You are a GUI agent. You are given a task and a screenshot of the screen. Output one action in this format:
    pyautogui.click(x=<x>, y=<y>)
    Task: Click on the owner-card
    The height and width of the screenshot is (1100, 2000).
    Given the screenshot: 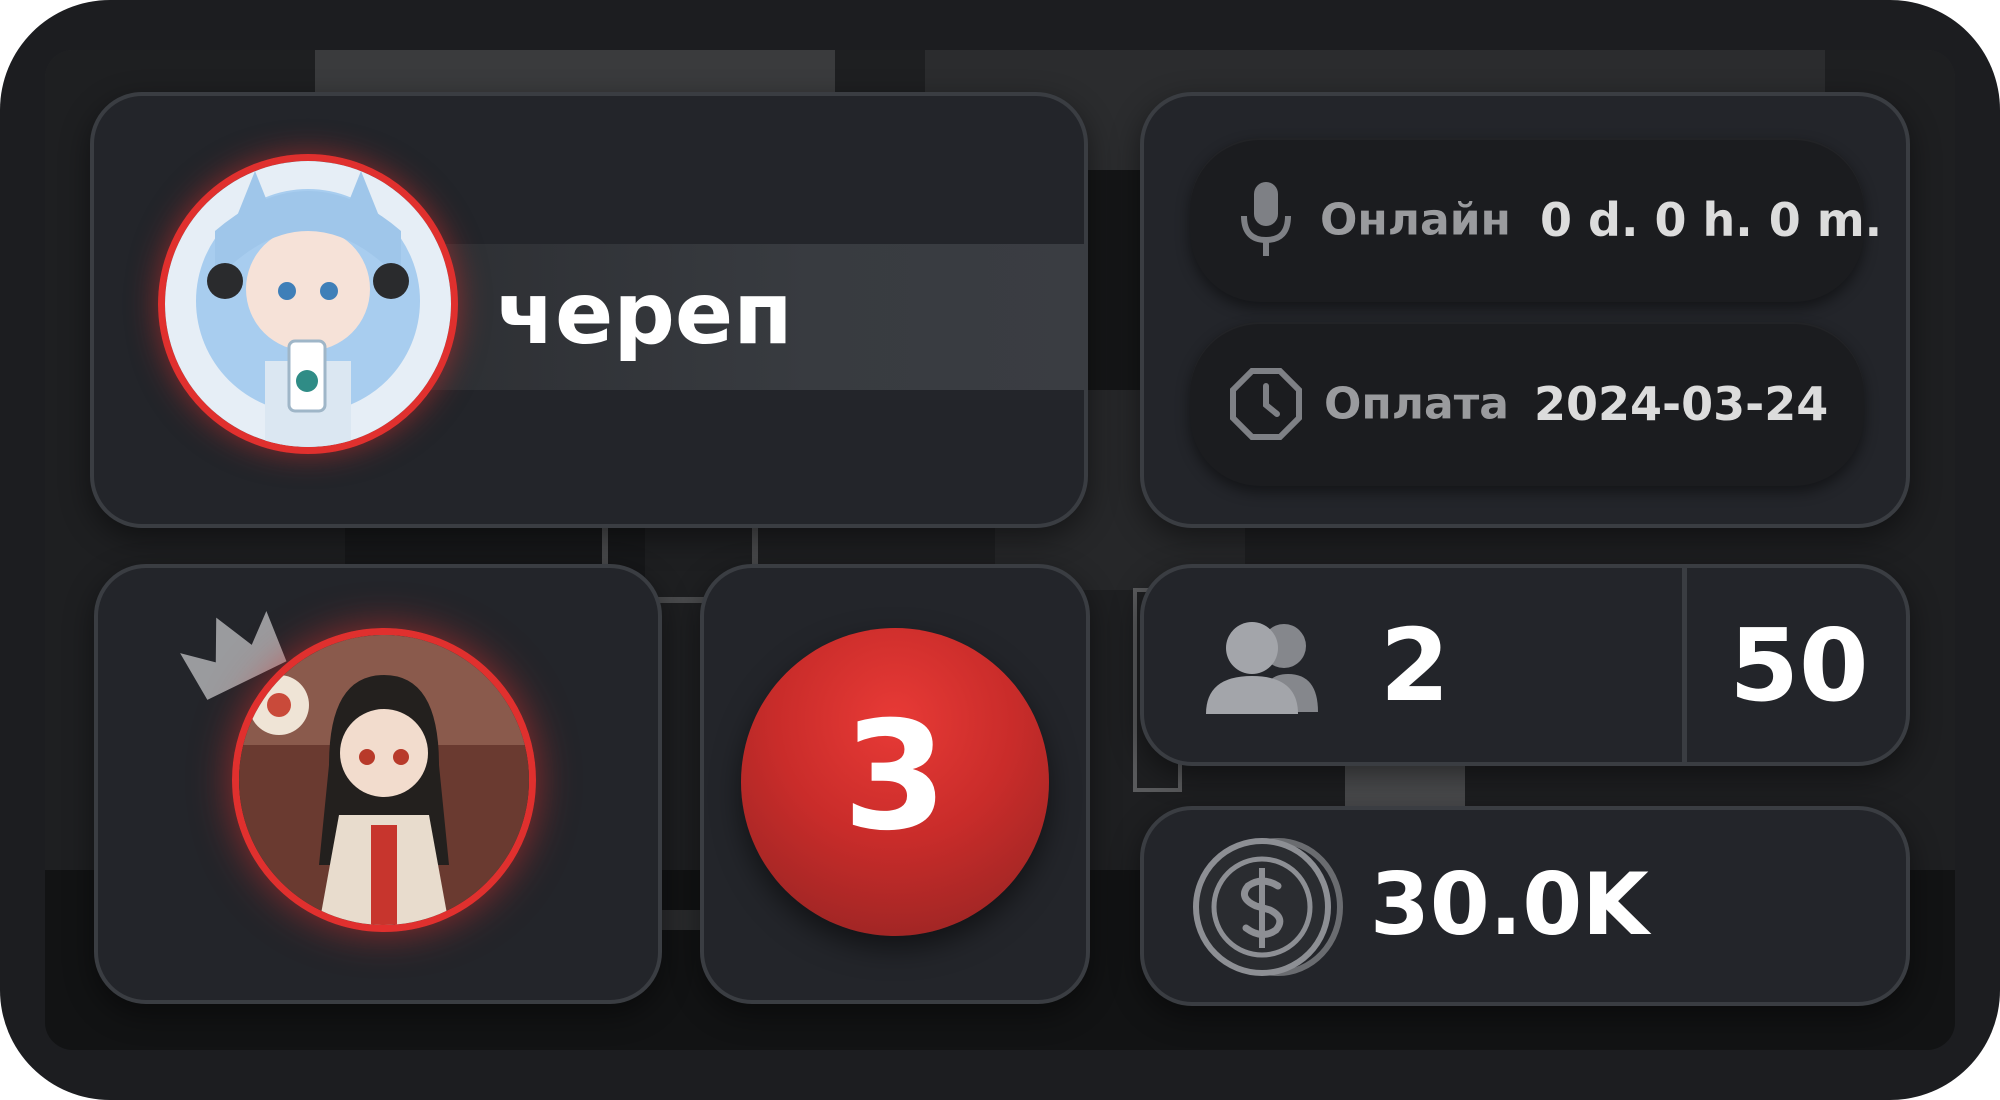 What is the action you would take?
    pyautogui.click(x=378, y=784)
    